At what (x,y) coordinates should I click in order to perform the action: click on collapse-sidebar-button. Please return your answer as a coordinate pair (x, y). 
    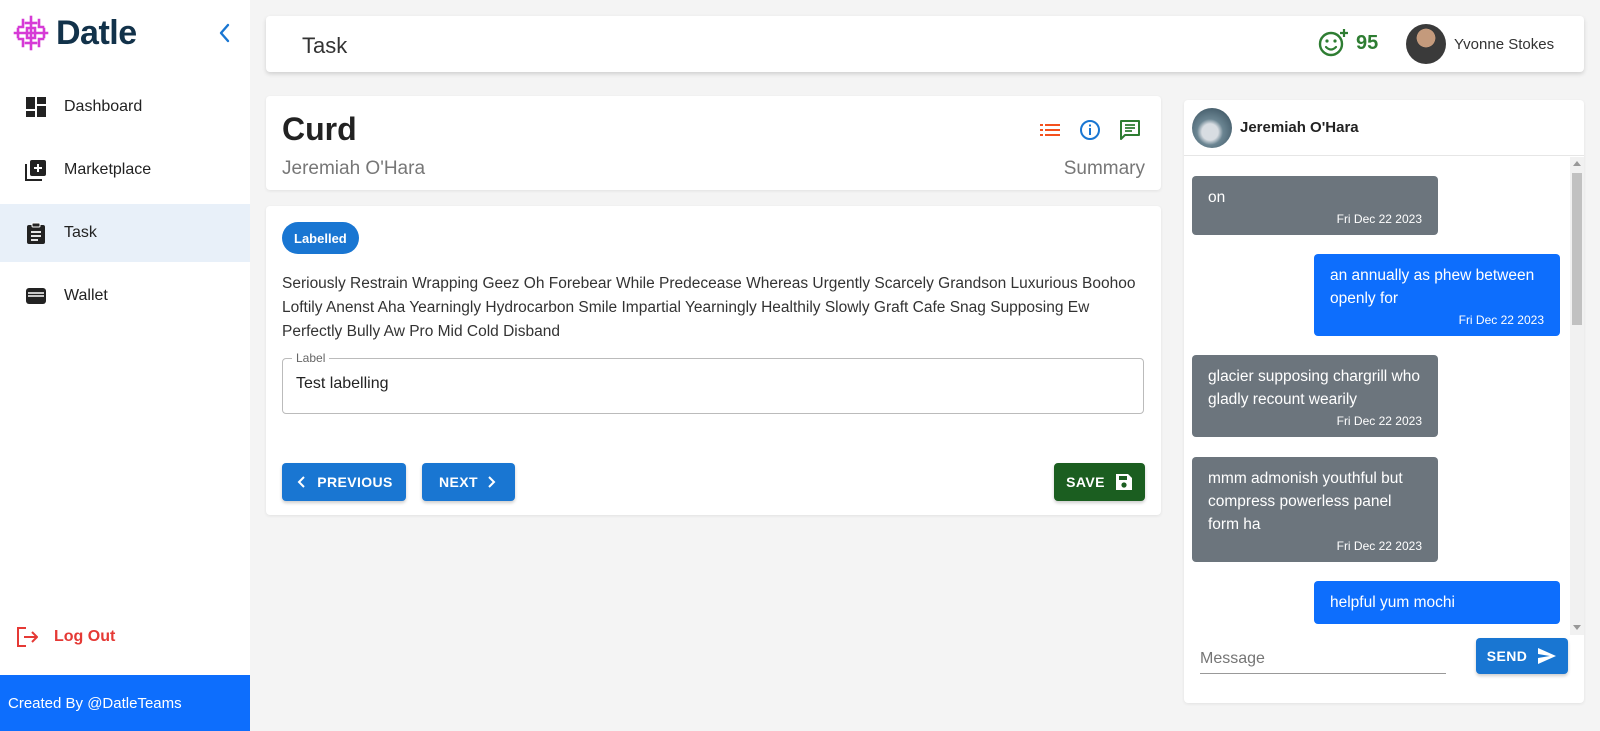
    Looking at the image, I should click on (224, 33).